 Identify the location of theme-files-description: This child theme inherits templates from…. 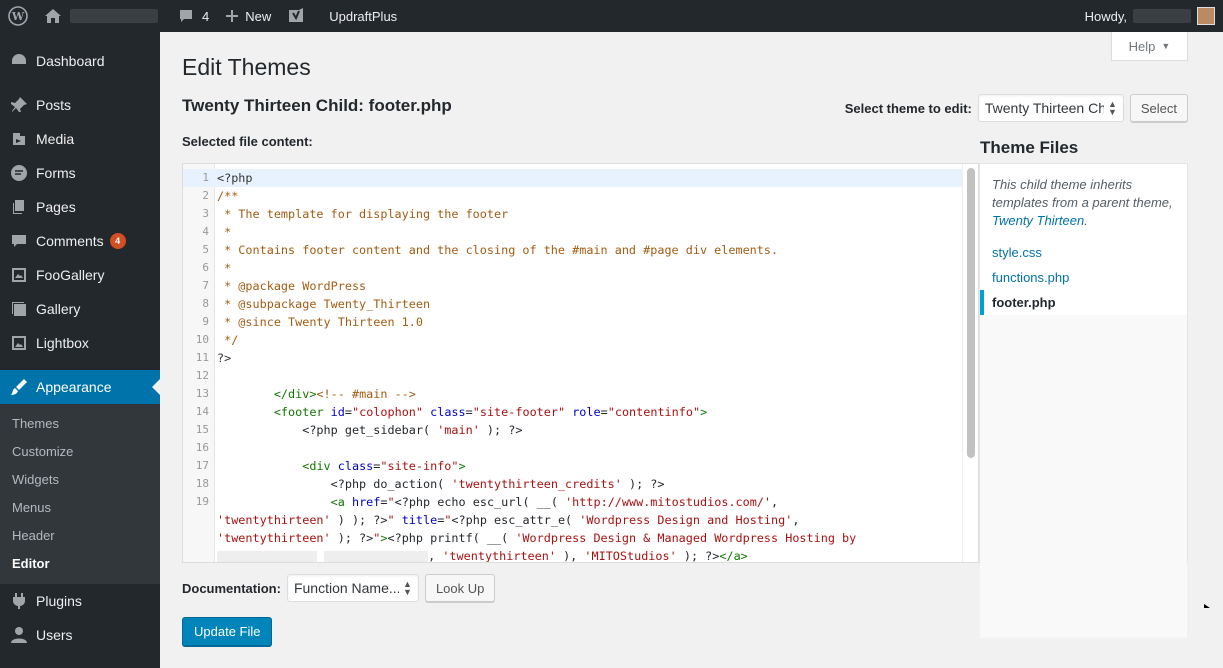
(1082, 202).